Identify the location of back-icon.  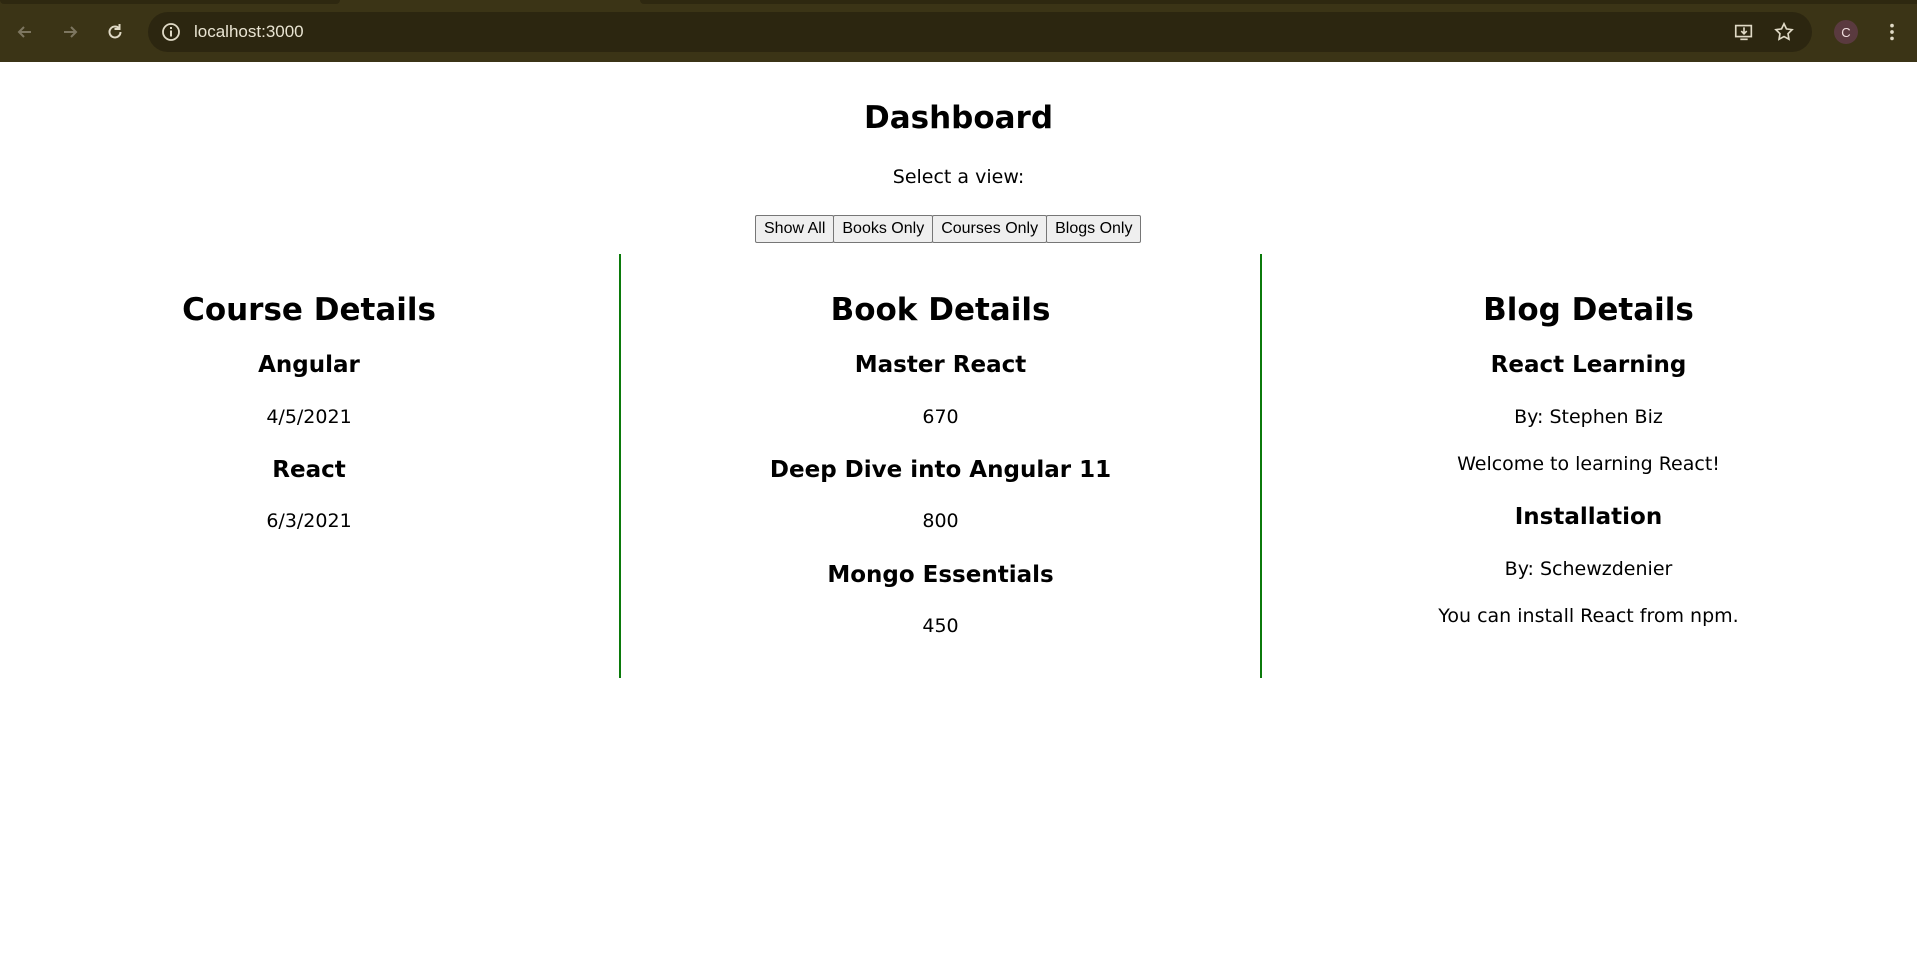
(25, 32).